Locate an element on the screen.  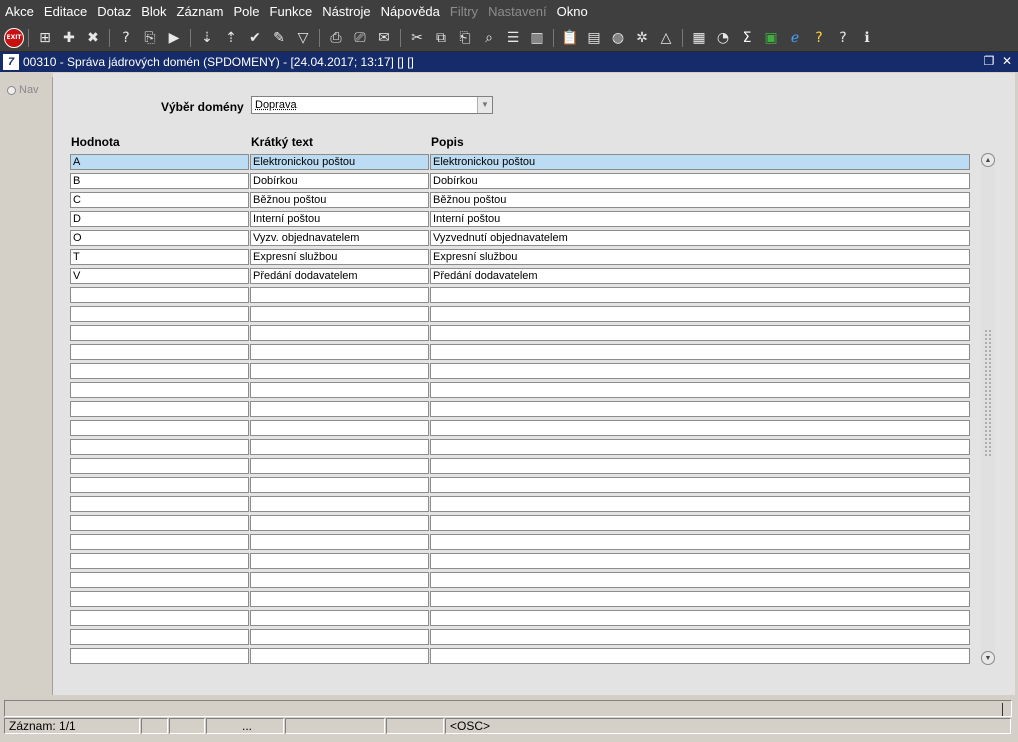
cell-hodnota: C is located at coordinates (159, 200).